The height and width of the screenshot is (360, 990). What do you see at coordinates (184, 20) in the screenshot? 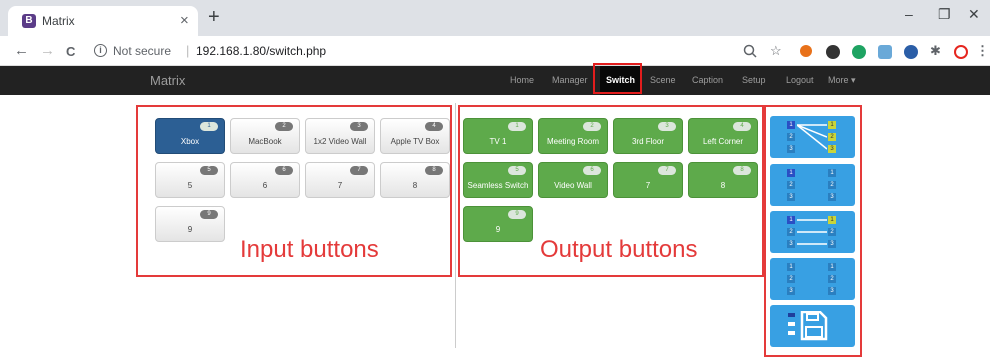
I see `tab-close-icon: ×` at bounding box center [184, 20].